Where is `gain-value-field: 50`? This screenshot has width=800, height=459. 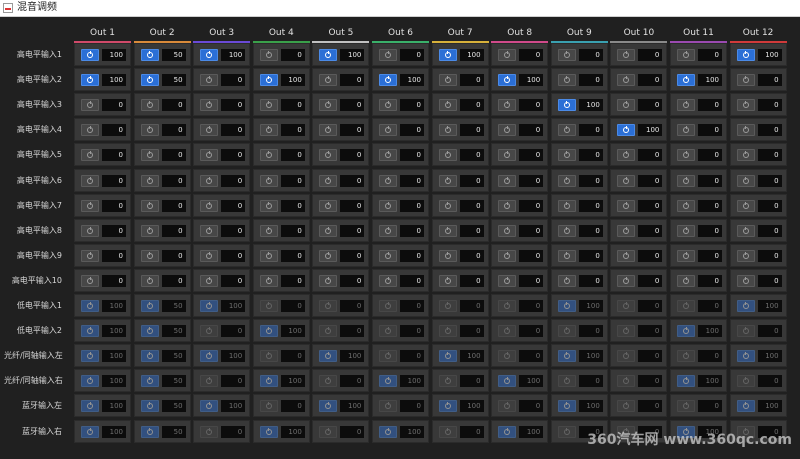 gain-value-field: 50 is located at coordinates (173, 331).